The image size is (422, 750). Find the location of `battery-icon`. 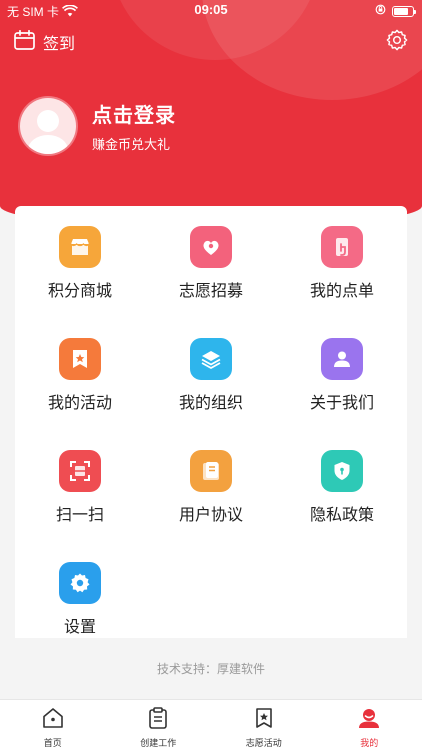

battery-icon is located at coordinates (404, 11).